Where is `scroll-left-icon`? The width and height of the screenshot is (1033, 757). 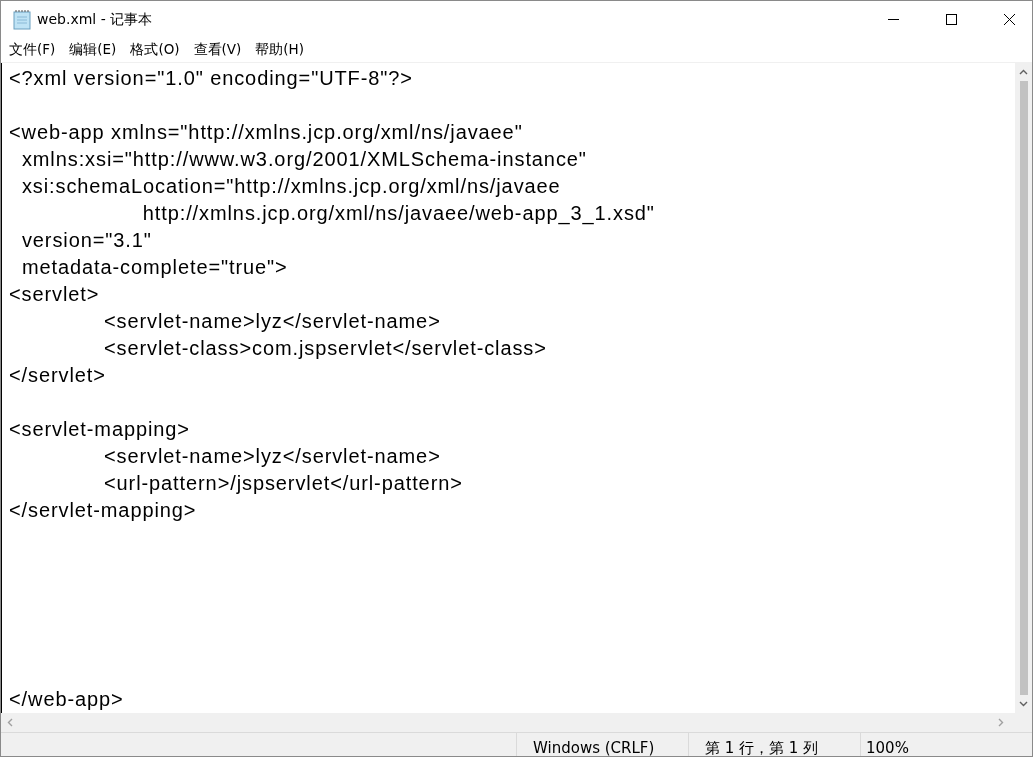
scroll-left-icon is located at coordinates (10, 722).